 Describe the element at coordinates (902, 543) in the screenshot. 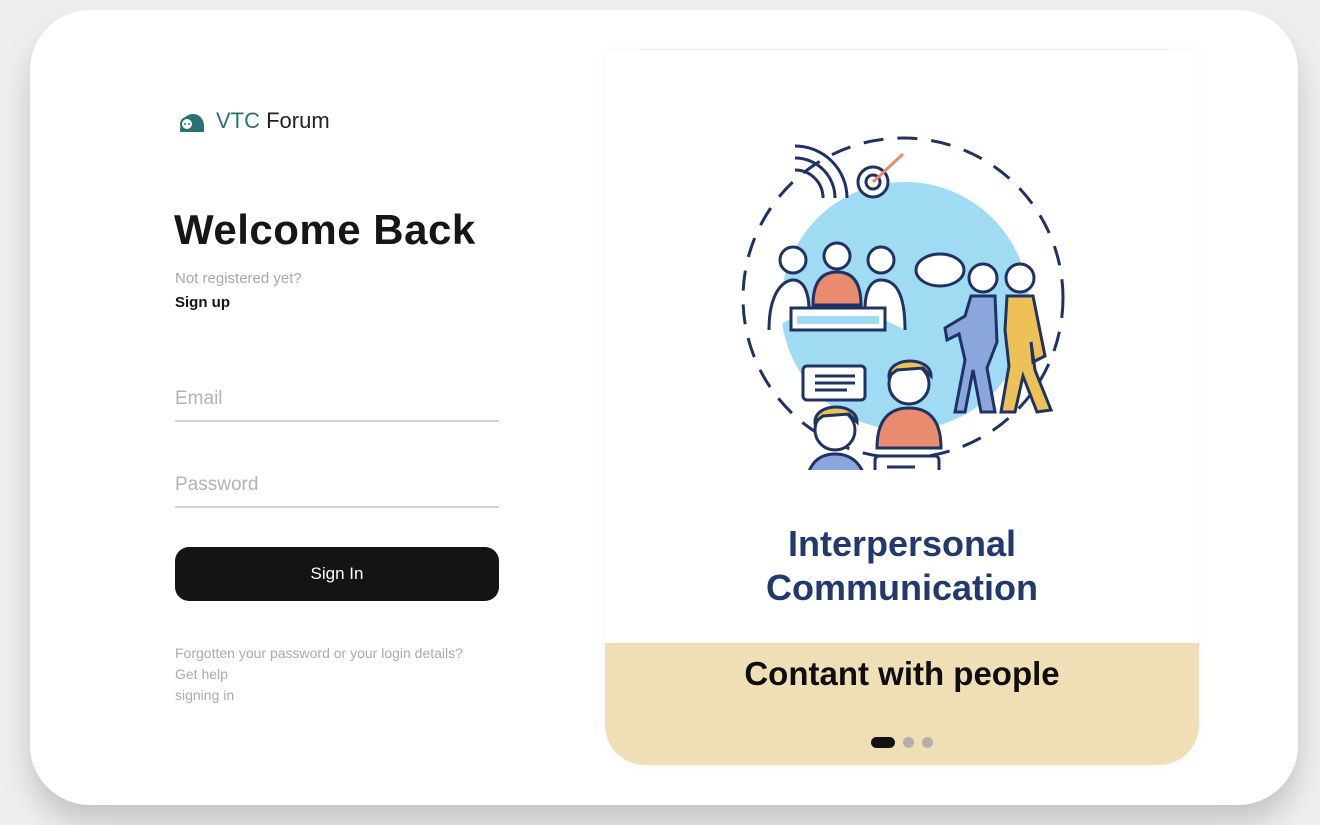

I see `slide-title-line1: Interpersonal` at that location.